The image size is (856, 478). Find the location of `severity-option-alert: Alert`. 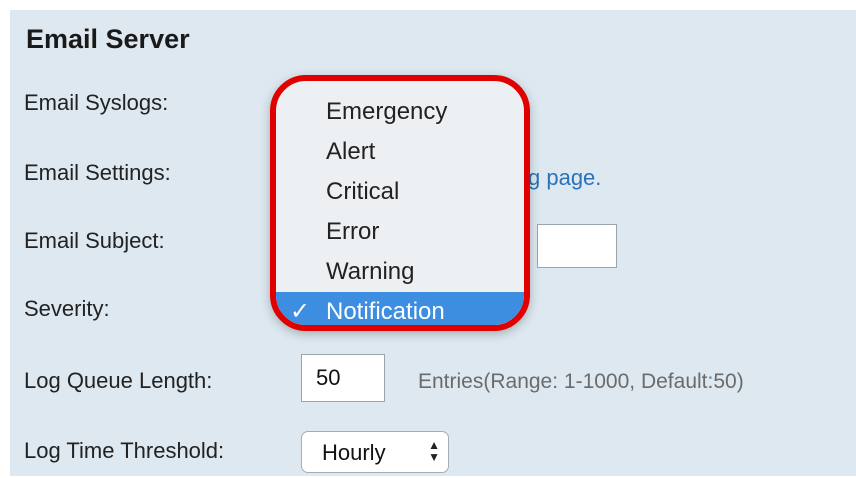

severity-option-alert: Alert is located at coordinates (400, 152).